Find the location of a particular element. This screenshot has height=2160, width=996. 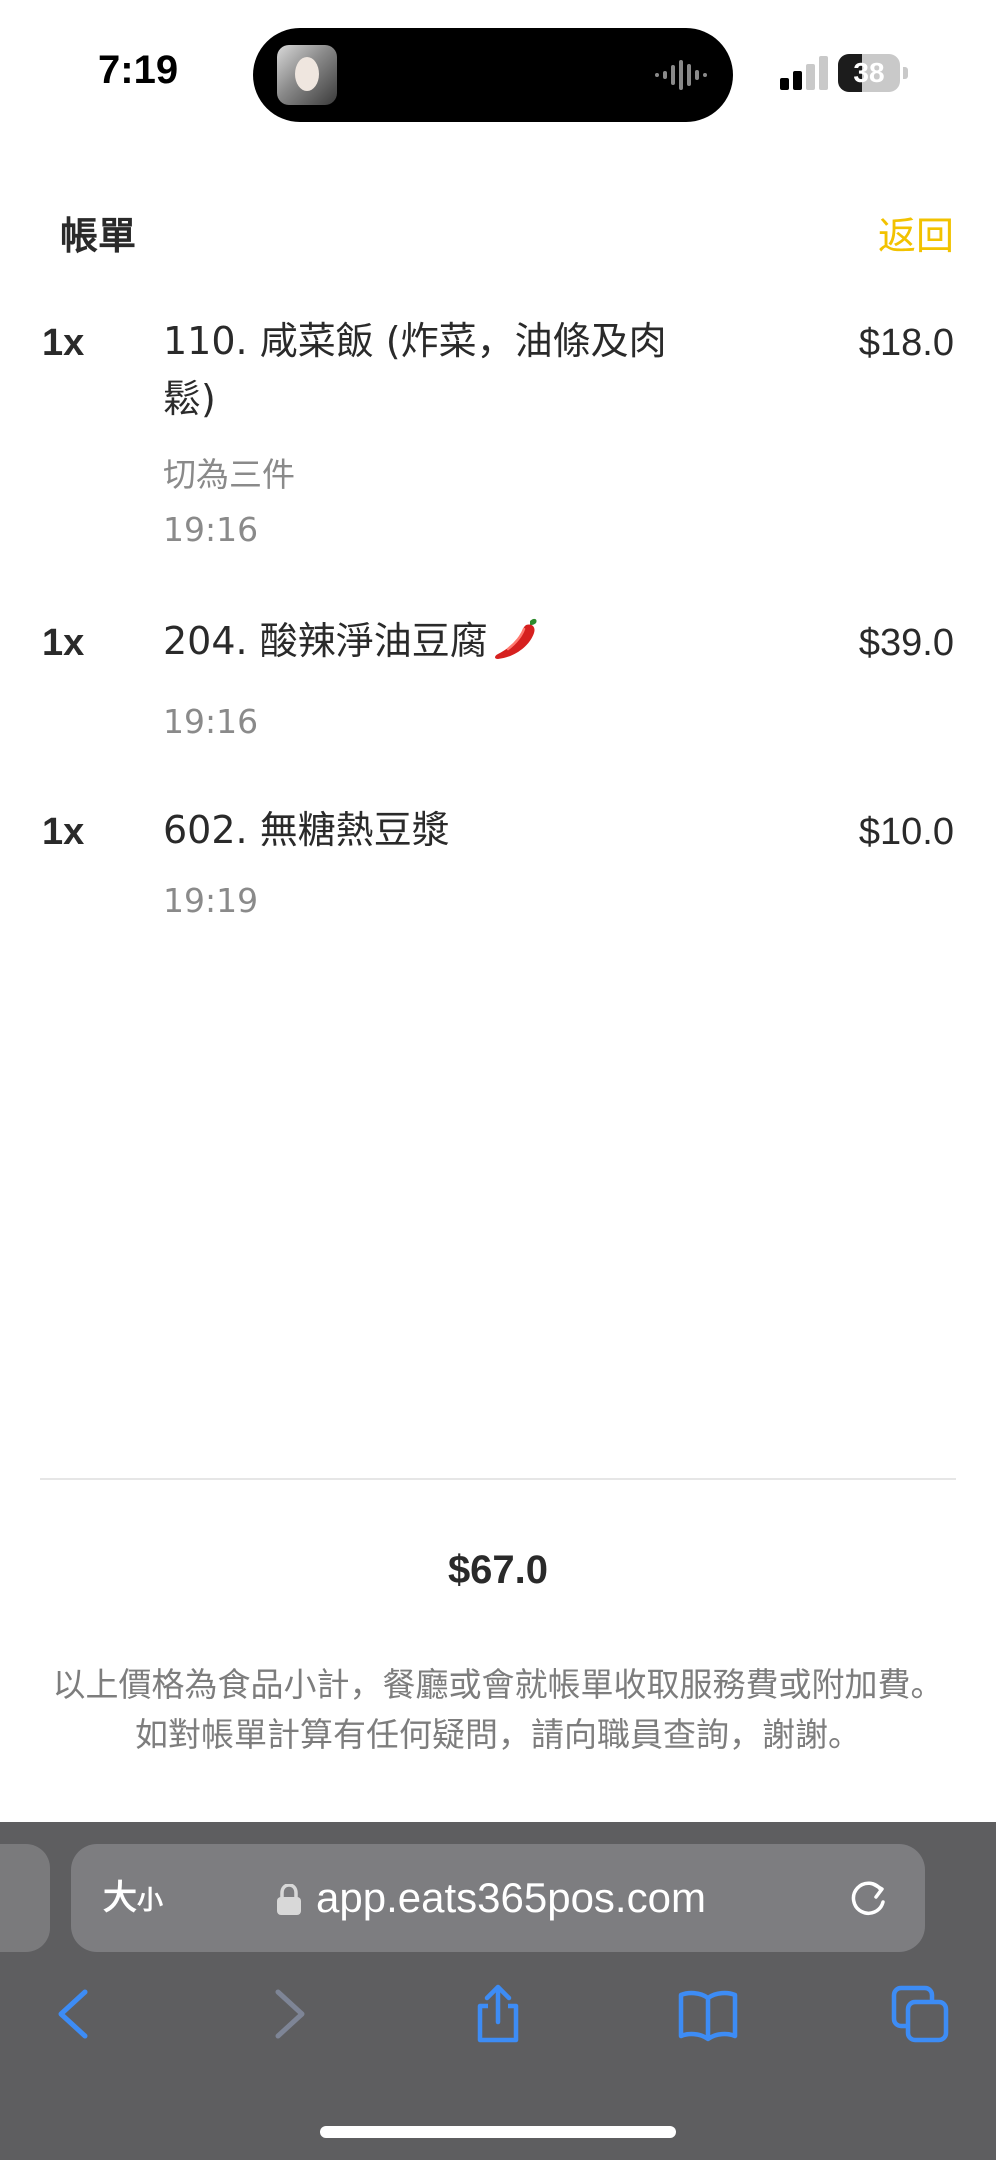

address-bar: 大小 app.eats365pos.com is located at coordinates (498, 1898).